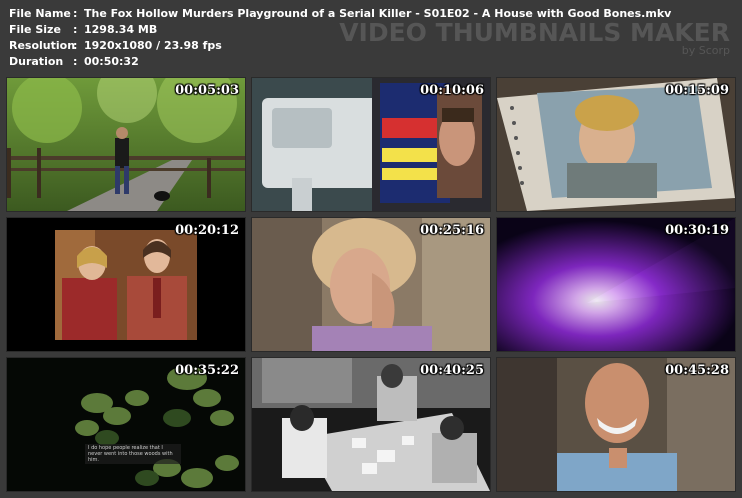 The image size is (742, 498). Describe the element at coordinates (371, 284) in the screenshot. I see `thumbnail: 00:25:16` at that location.